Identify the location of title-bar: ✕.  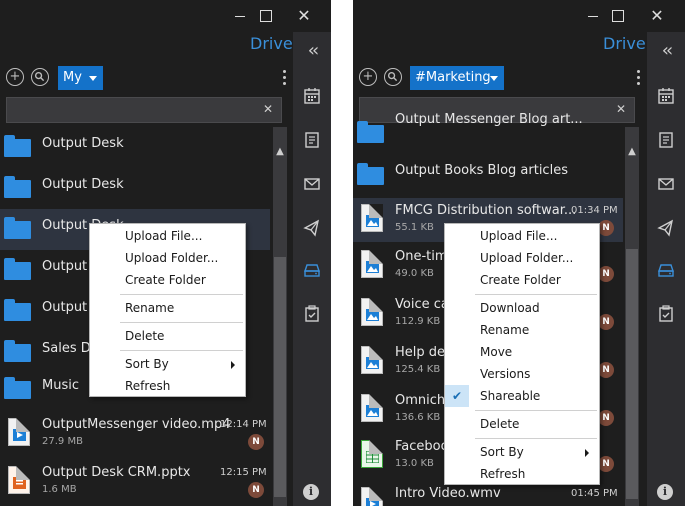
(165, 16).